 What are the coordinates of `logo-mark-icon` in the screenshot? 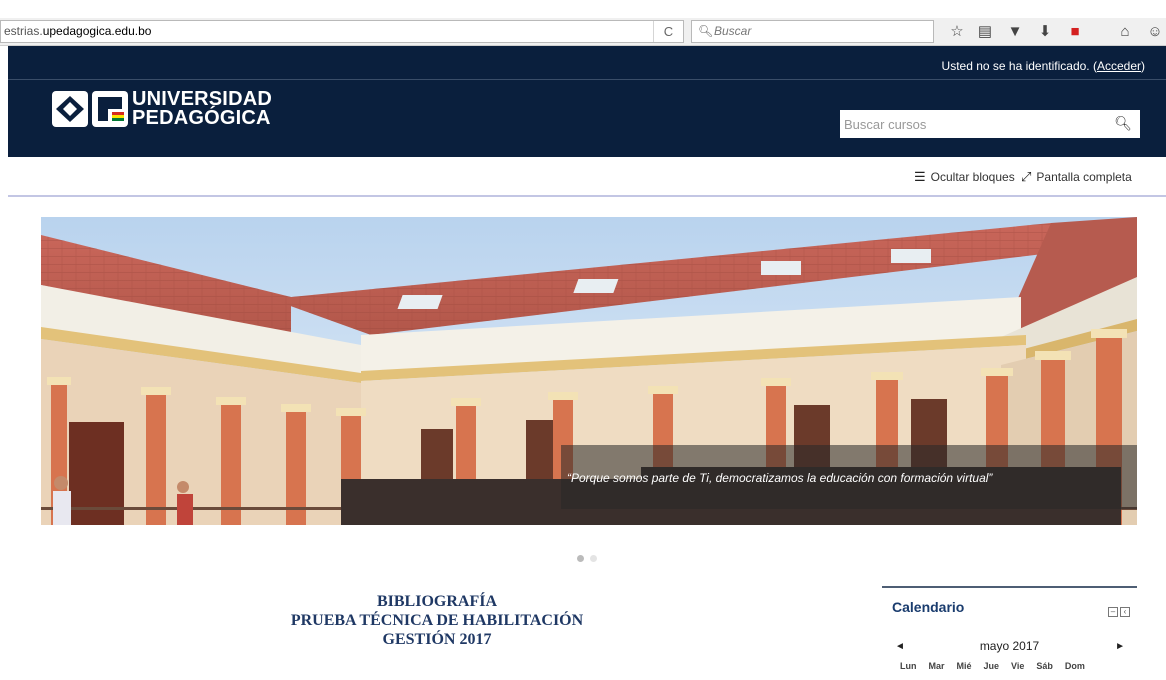 It's located at (90, 109).